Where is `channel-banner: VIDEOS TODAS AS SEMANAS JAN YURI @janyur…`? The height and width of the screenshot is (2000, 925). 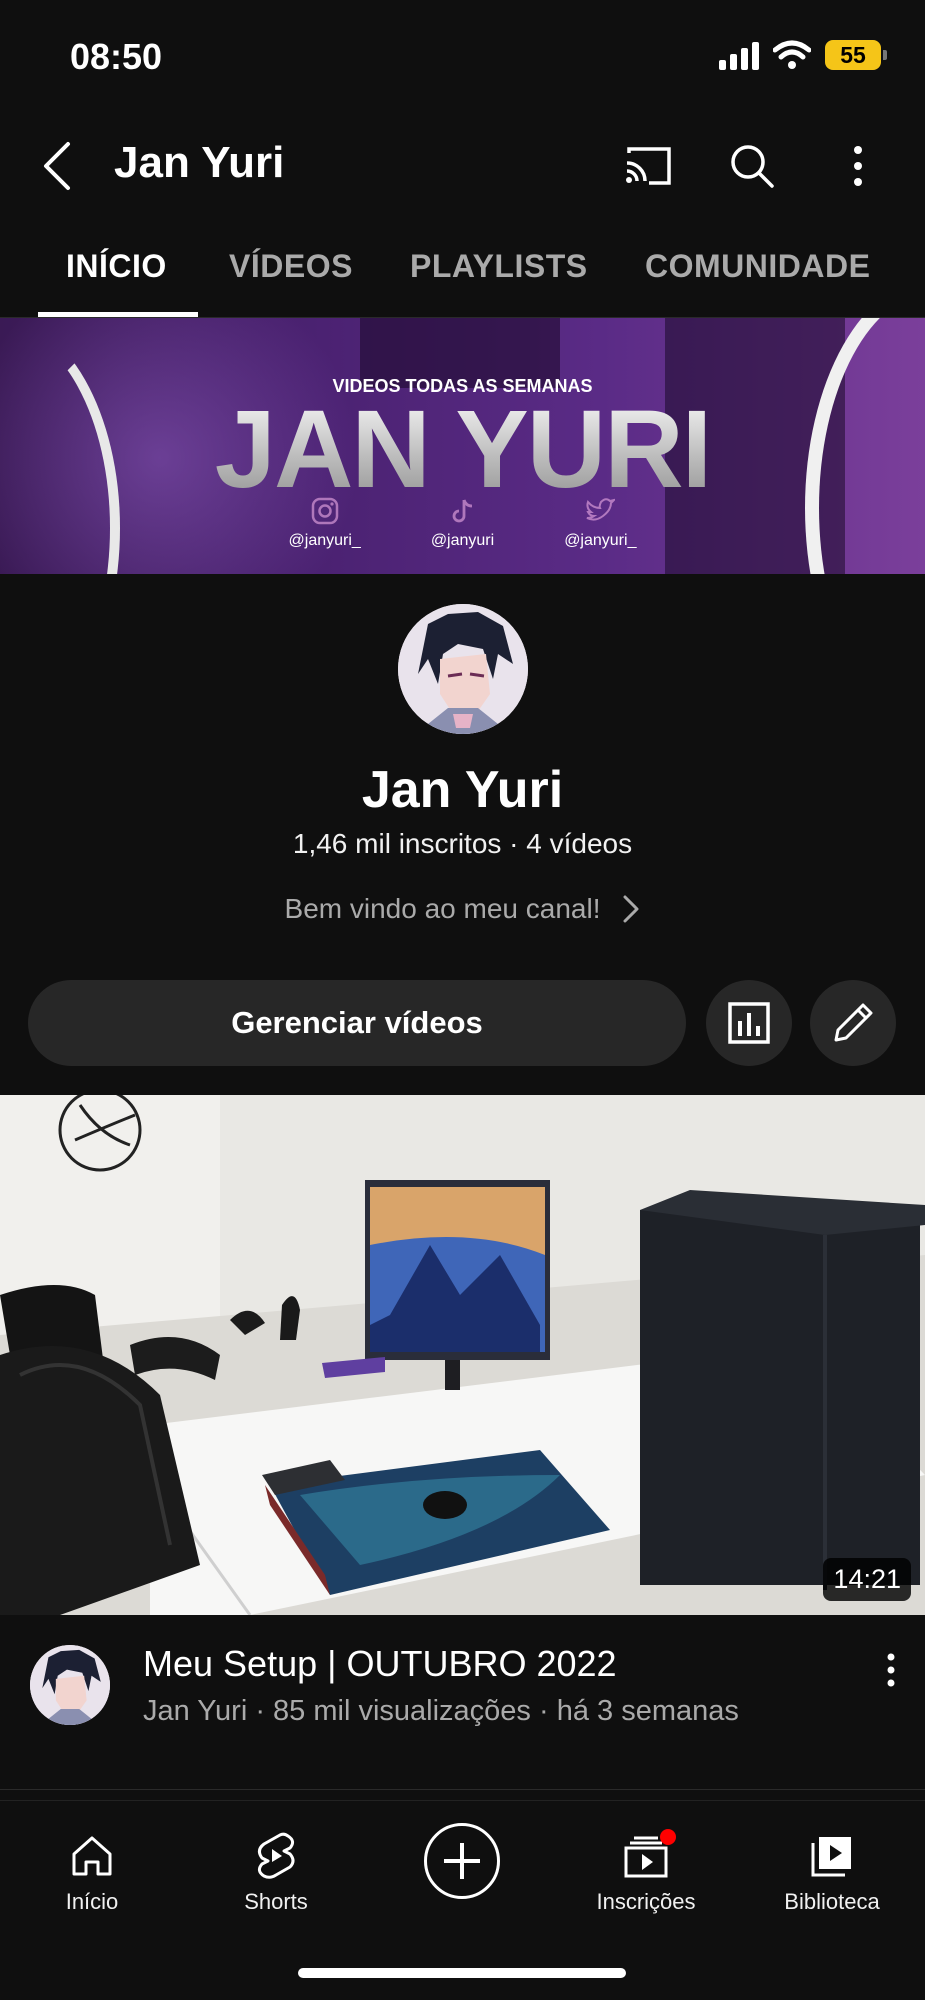 channel-banner: VIDEOS TODAS AS SEMANAS JAN YURI @janyur… is located at coordinates (462, 446).